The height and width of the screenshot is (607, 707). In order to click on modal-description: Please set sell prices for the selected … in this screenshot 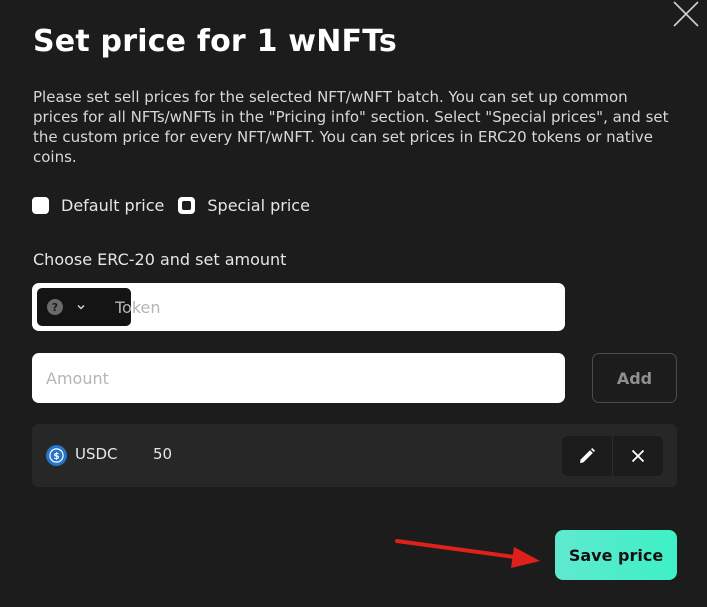, I will do `click(351, 127)`.